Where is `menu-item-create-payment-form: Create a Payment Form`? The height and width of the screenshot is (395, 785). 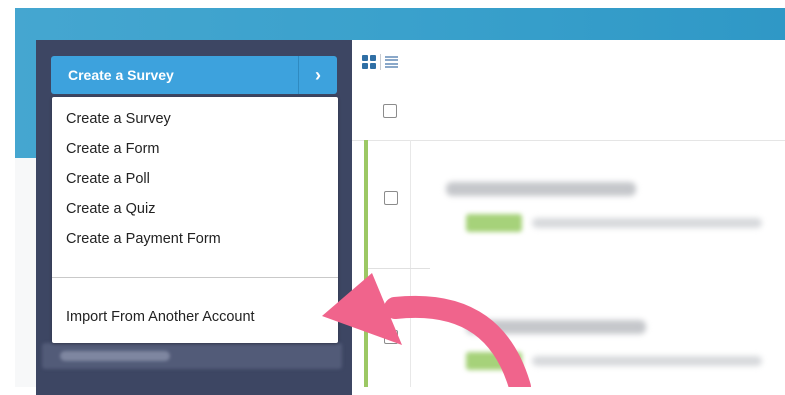 menu-item-create-payment-form: Create a Payment Form is located at coordinates (143, 239).